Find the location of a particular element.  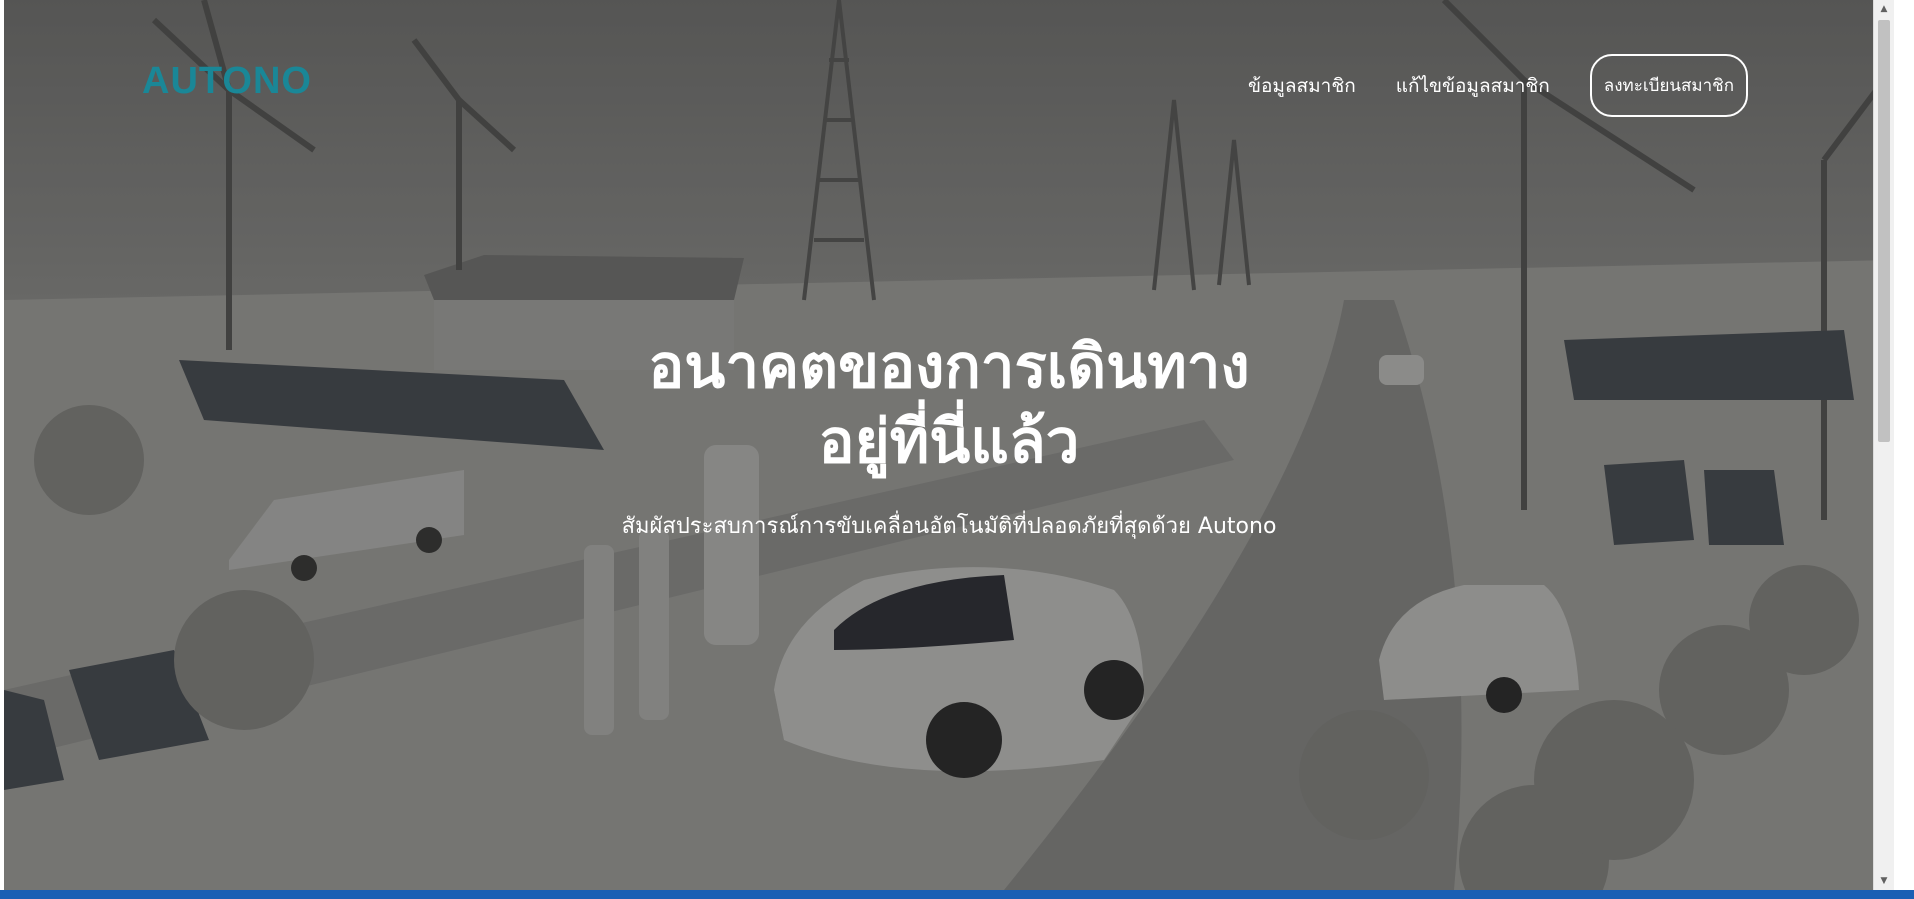

hero-title-line-1: อนาคตของการเดินทาง is located at coordinates (949, 367).